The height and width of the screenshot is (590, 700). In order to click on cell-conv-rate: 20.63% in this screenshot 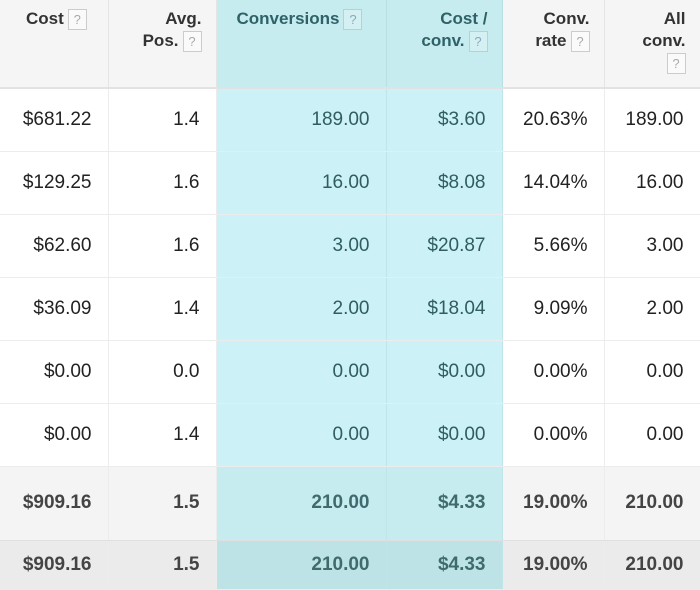, I will do `click(553, 120)`.